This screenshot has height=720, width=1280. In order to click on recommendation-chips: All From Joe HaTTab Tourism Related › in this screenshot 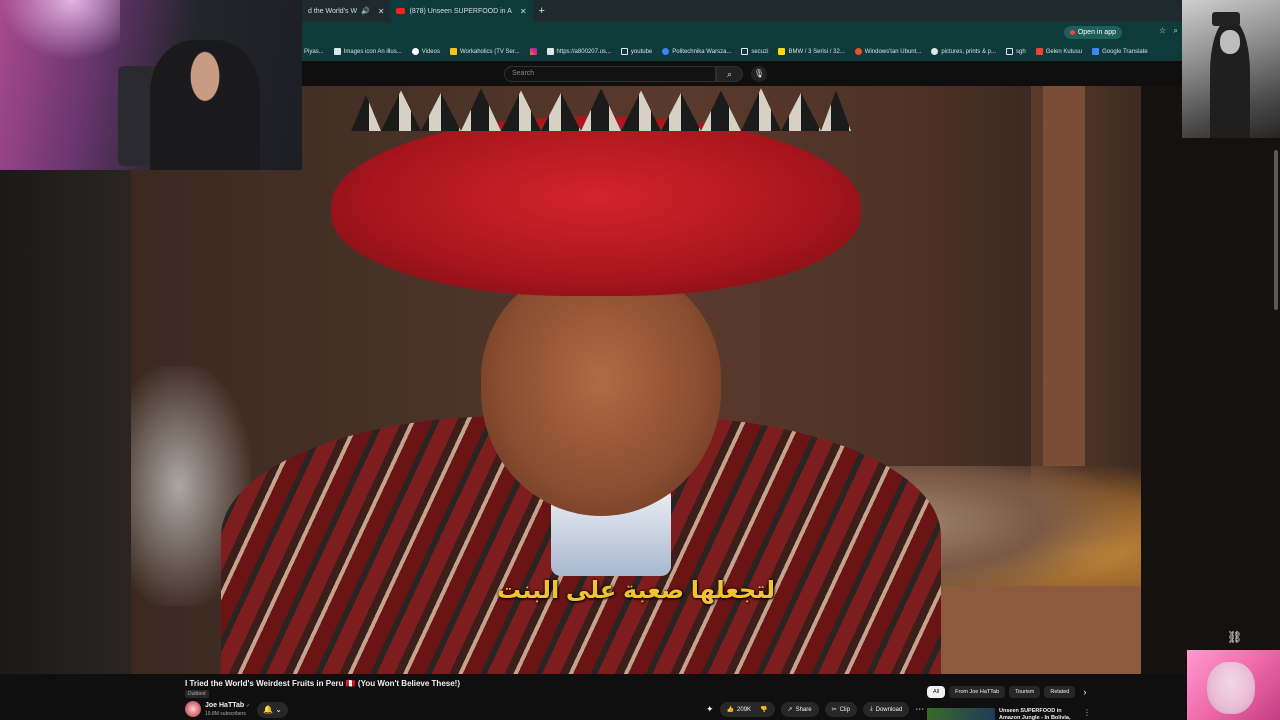, I will do `click(1006, 692)`.